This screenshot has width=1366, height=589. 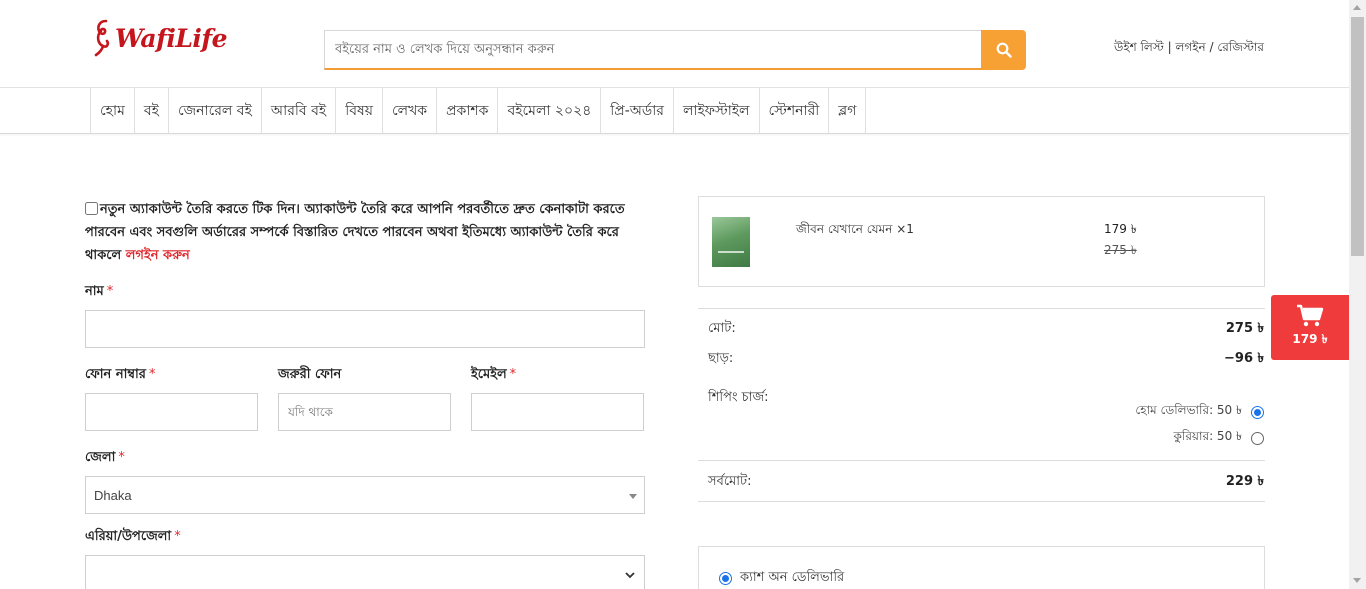 What do you see at coordinates (365, 329) in the screenshot?
I see `name-field` at bounding box center [365, 329].